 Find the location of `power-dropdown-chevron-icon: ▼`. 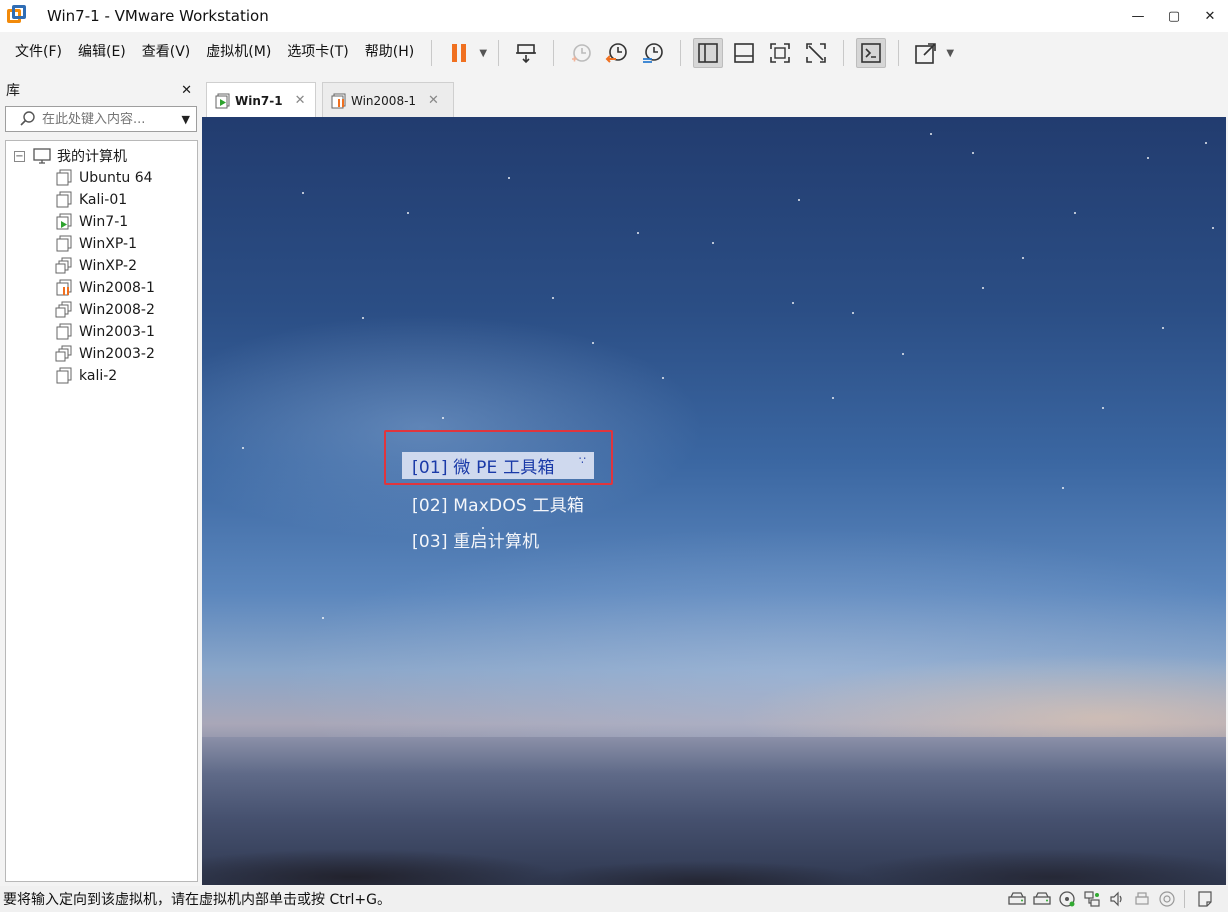

power-dropdown-chevron-icon: ▼ is located at coordinates (483, 53).